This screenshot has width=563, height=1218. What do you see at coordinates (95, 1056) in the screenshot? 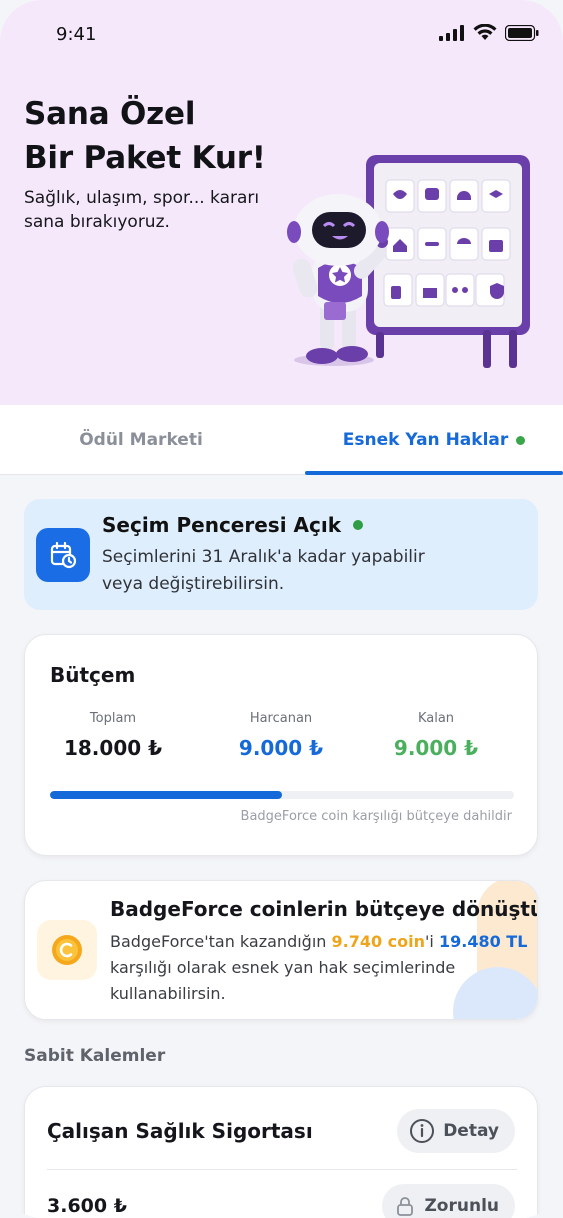
I see `fixed-items-section-label: Sabit Kalemler` at bounding box center [95, 1056].